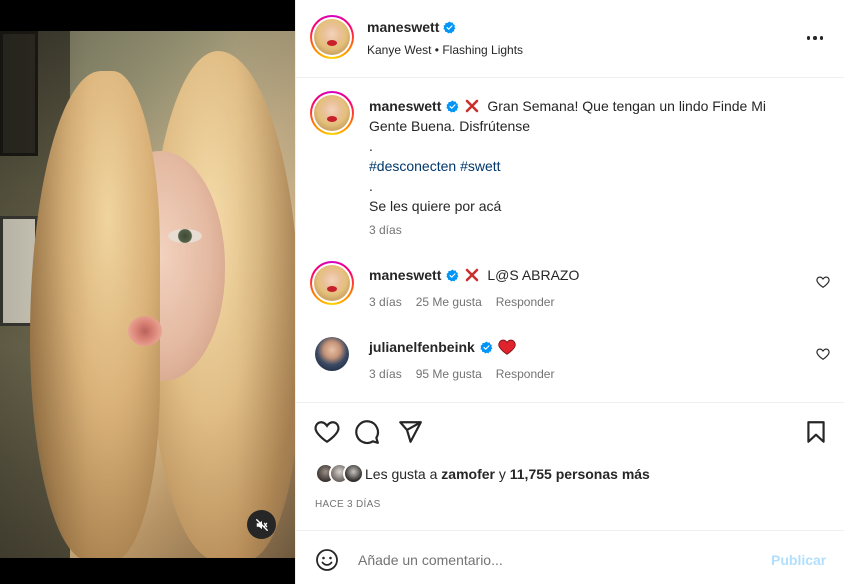  I want to click on save-bookmark-icon, so click(816, 432).